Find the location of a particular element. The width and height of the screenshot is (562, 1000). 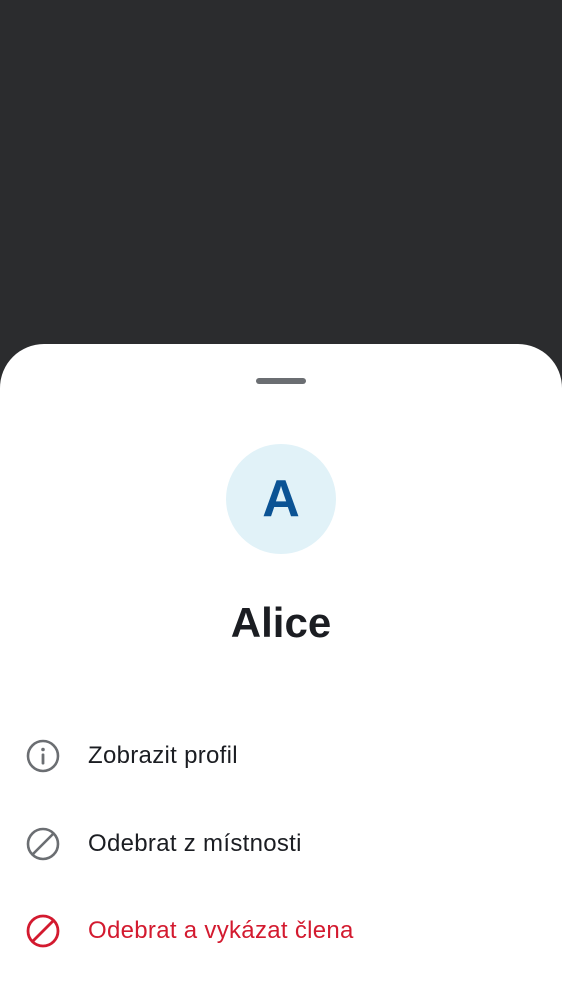

drag-handle is located at coordinates (281, 381).